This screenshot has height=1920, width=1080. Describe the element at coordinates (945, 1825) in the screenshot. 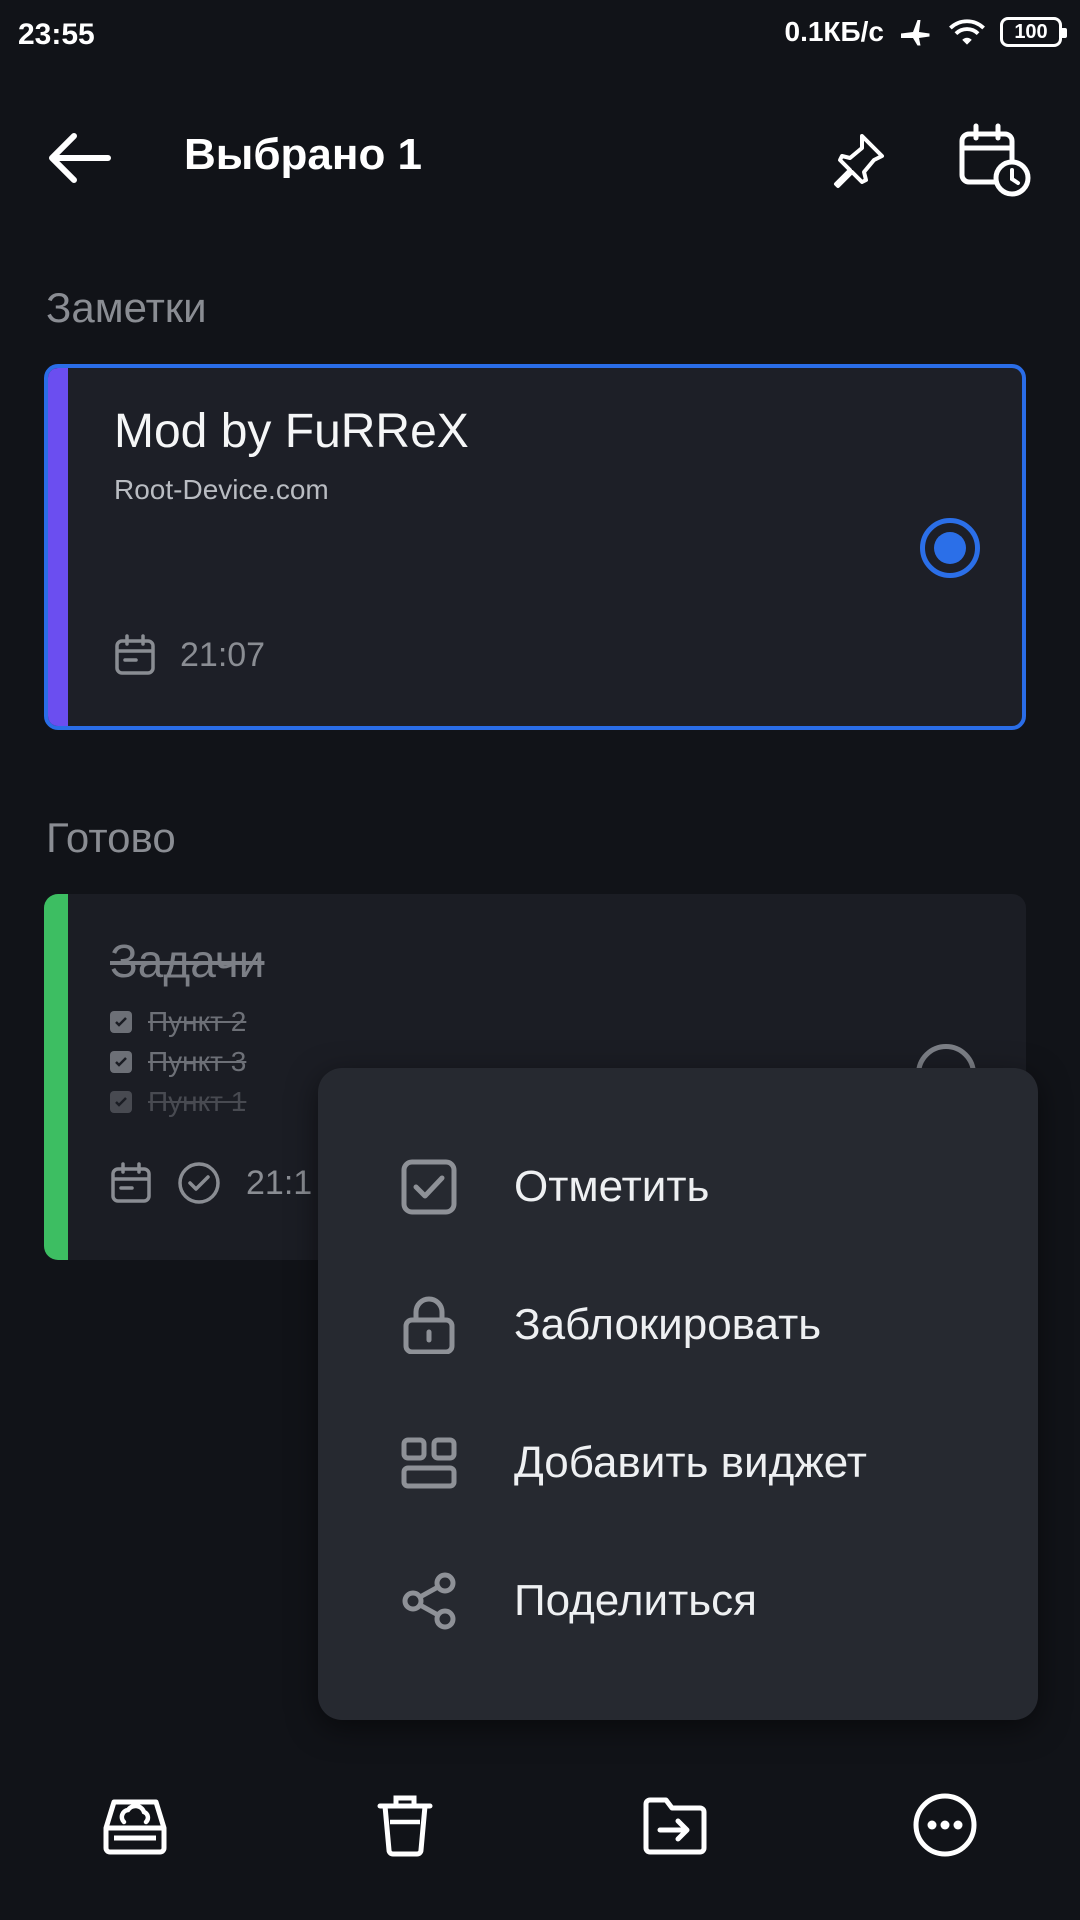

I see `more-horizontal-icon` at that location.